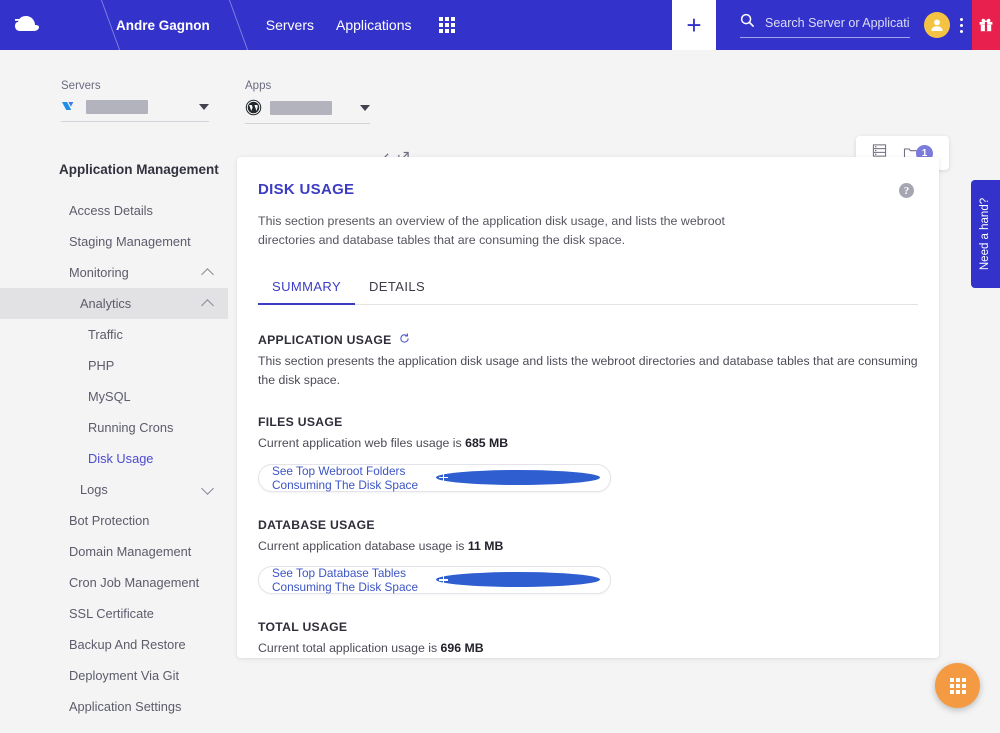 This screenshot has width=1000, height=733. What do you see at coordinates (374, 25) in the screenshot?
I see `nav-applications: Applications` at bounding box center [374, 25].